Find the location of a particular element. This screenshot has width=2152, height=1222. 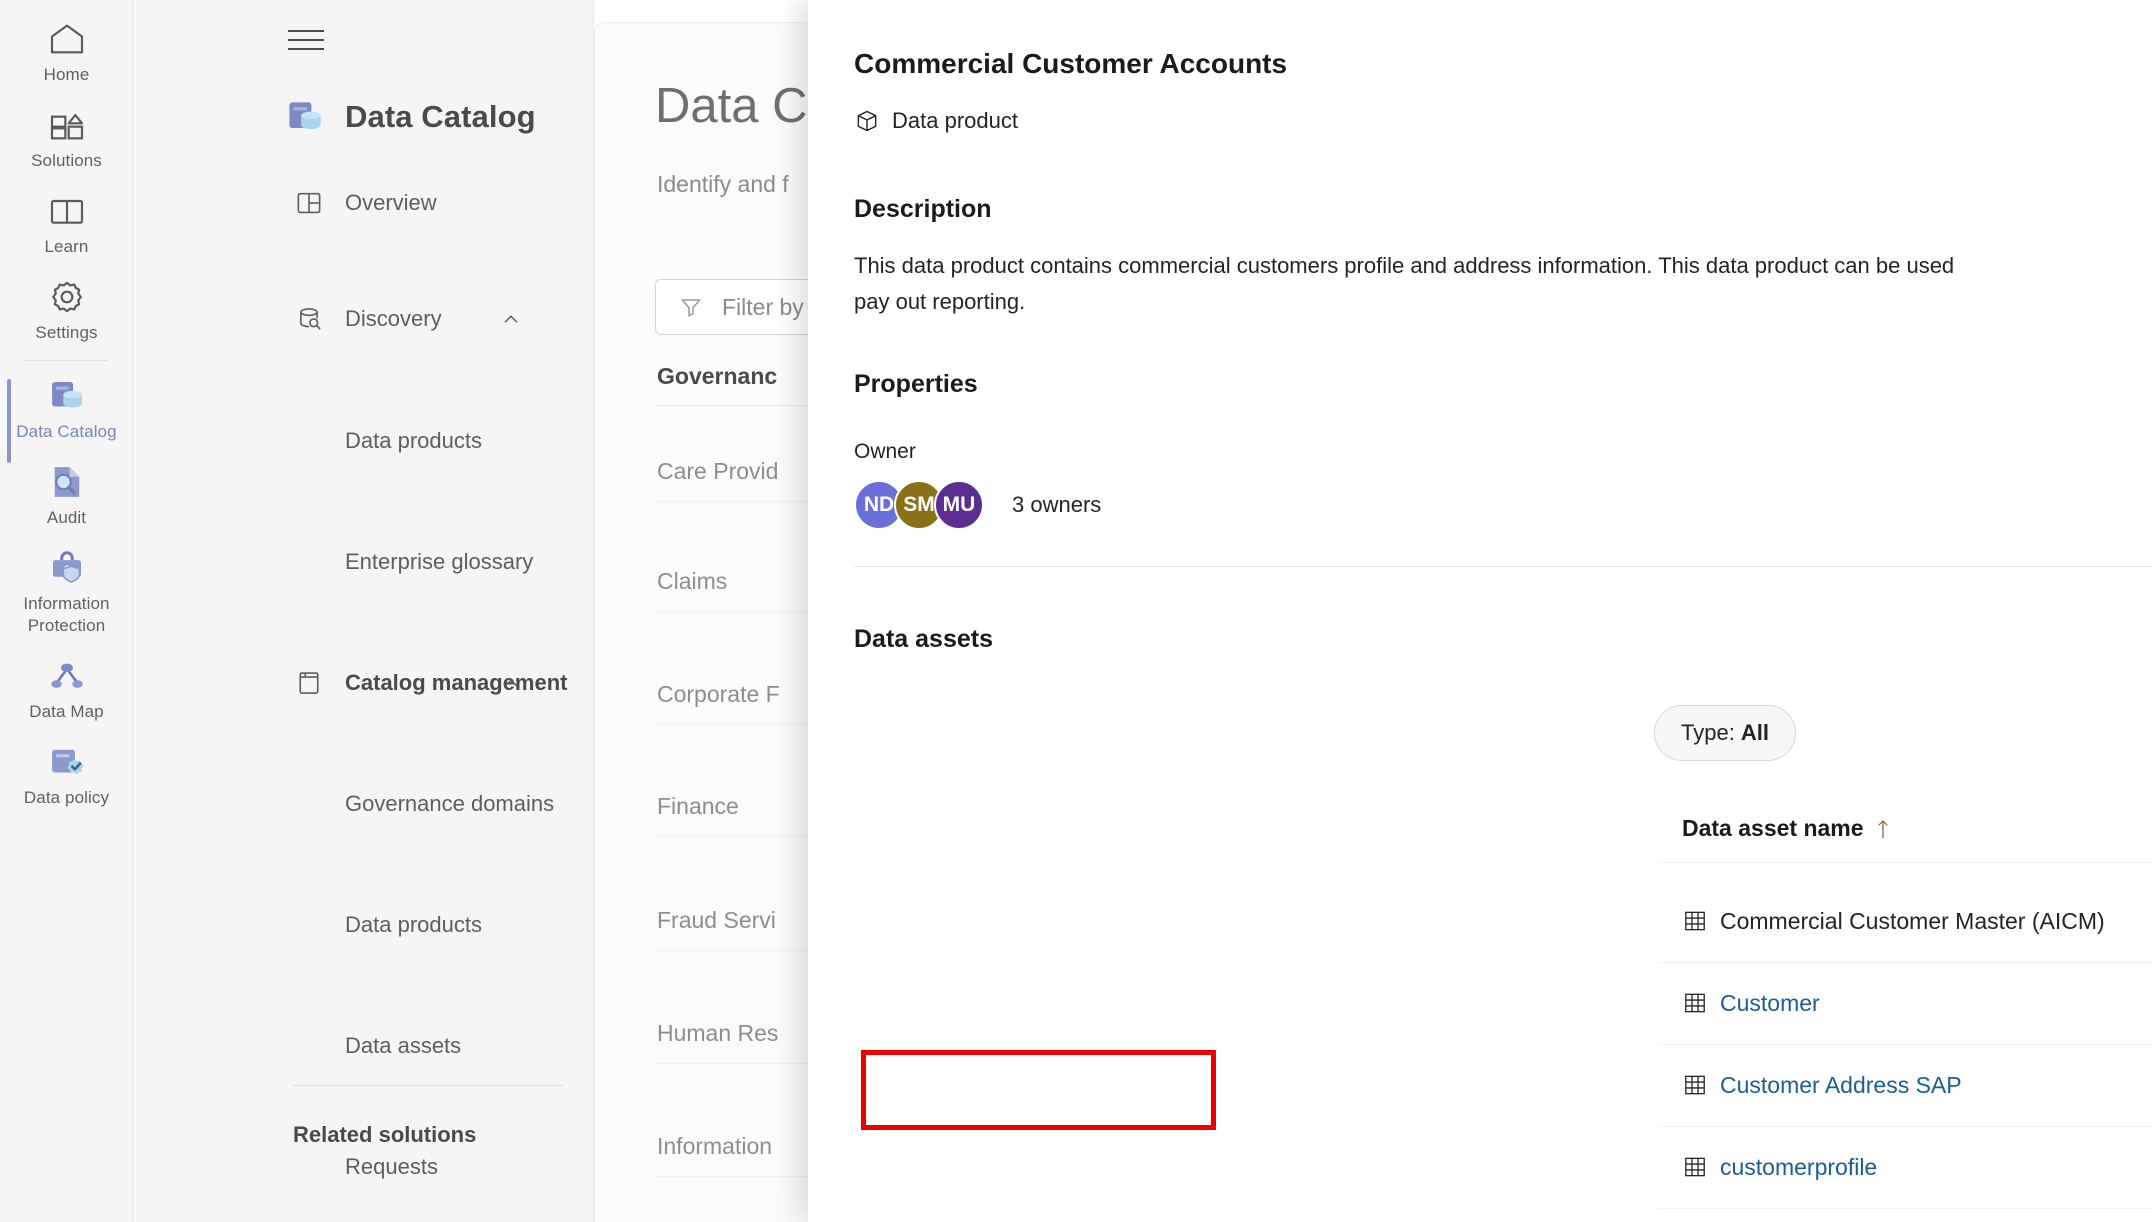

table-row: Customer Healthy 96.3 is located at coordinates (1917, 1003).